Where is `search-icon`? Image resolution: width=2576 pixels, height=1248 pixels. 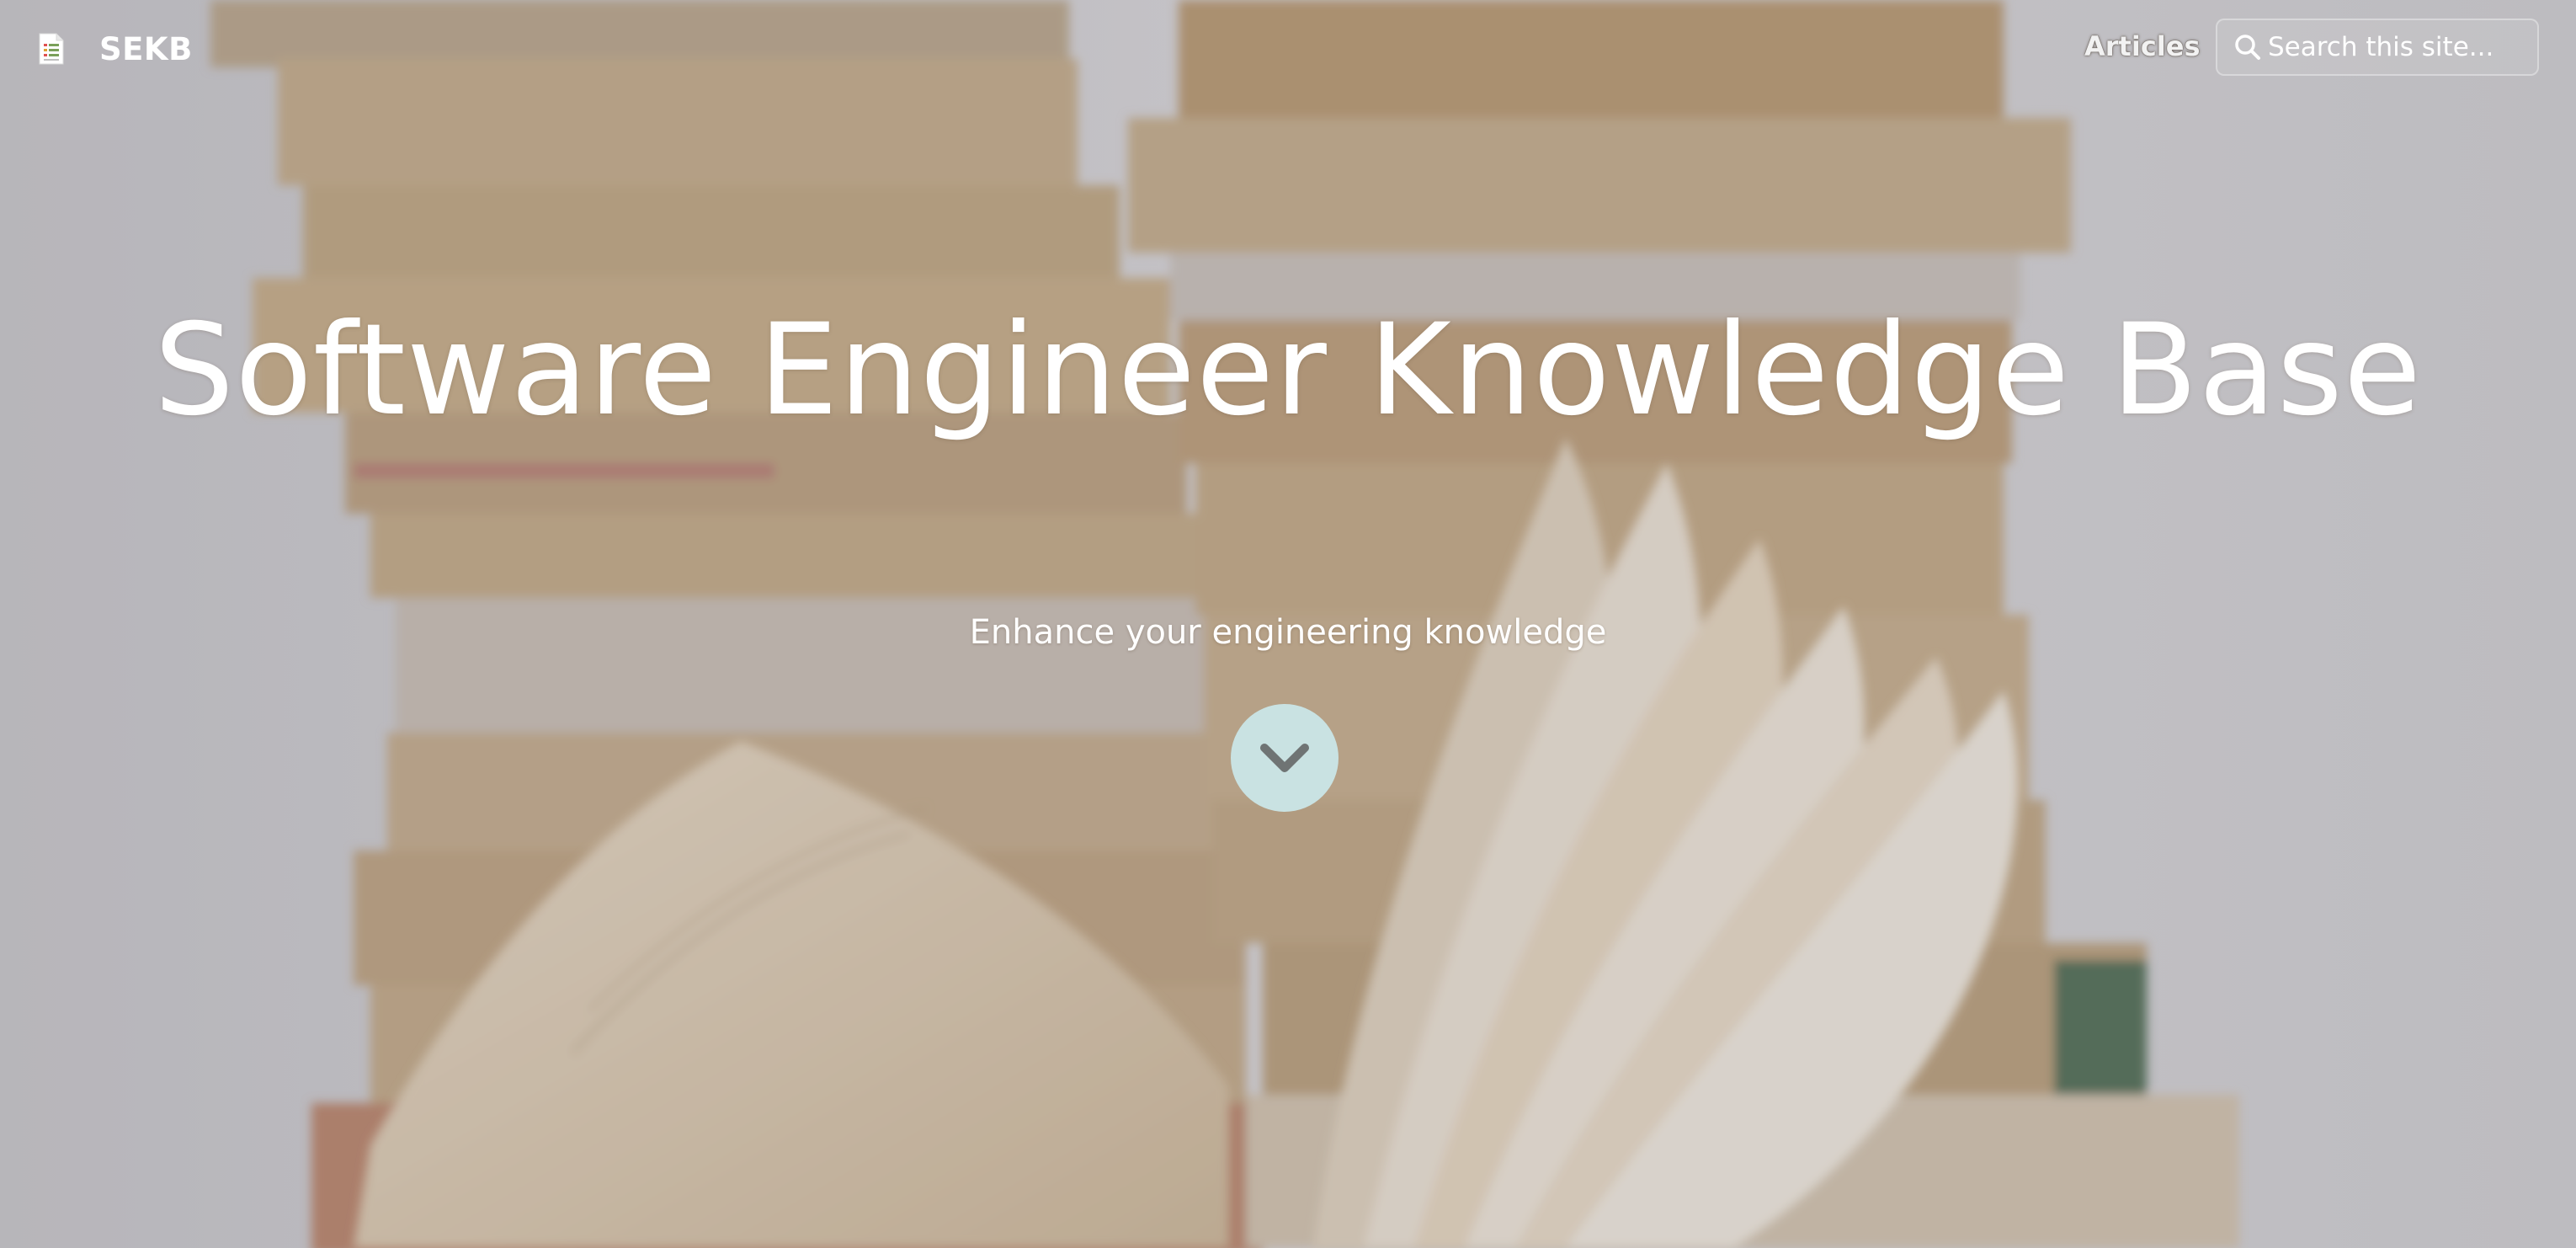
search-icon is located at coordinates (2248, 47).